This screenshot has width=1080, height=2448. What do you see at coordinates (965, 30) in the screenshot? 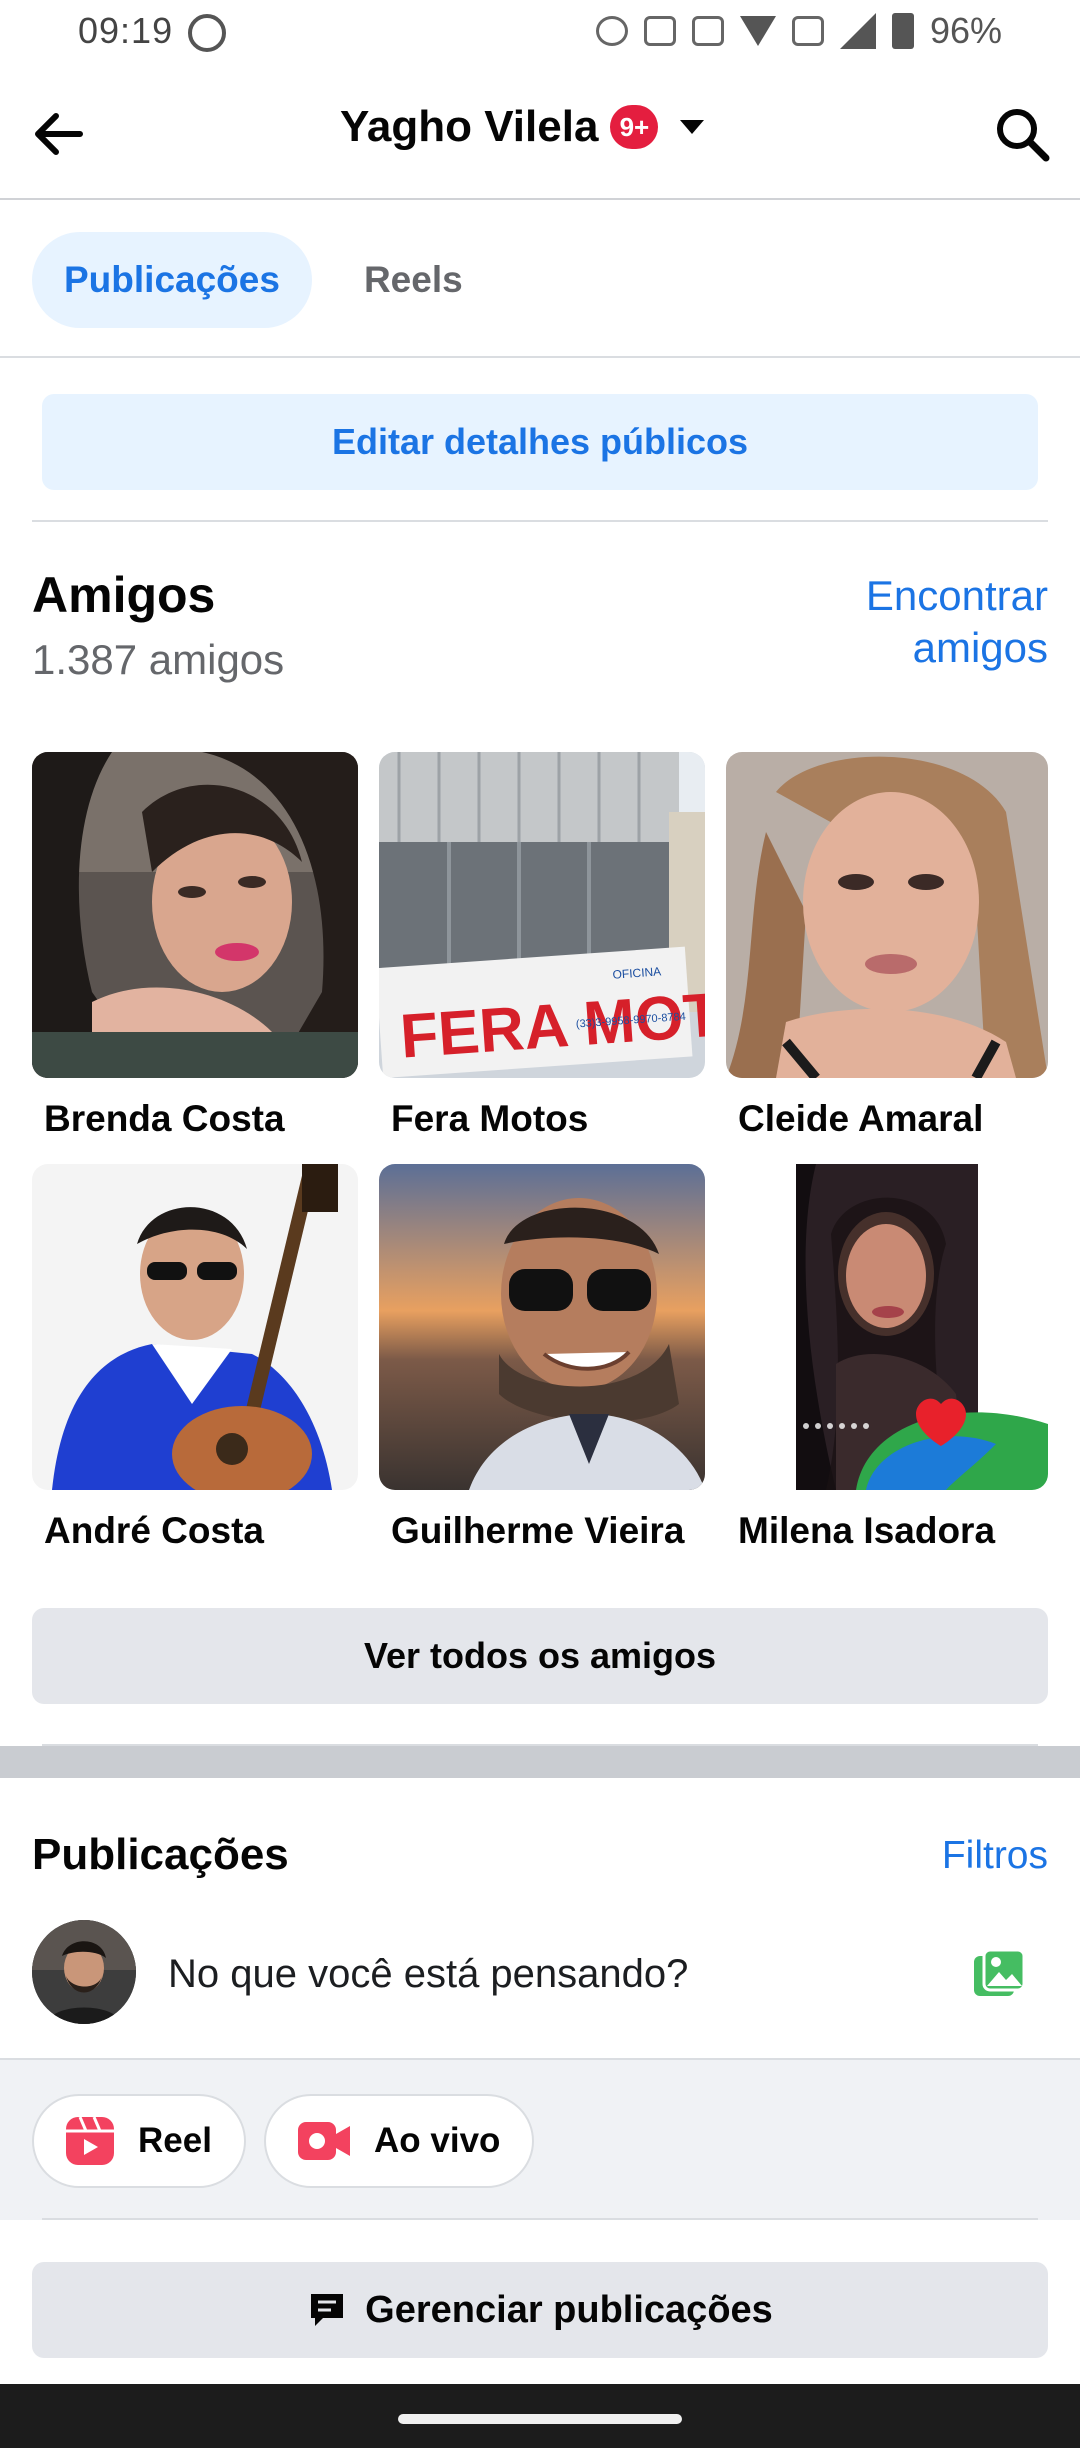
I see `battery-percent: 96%` at bounding box center [965, 30].